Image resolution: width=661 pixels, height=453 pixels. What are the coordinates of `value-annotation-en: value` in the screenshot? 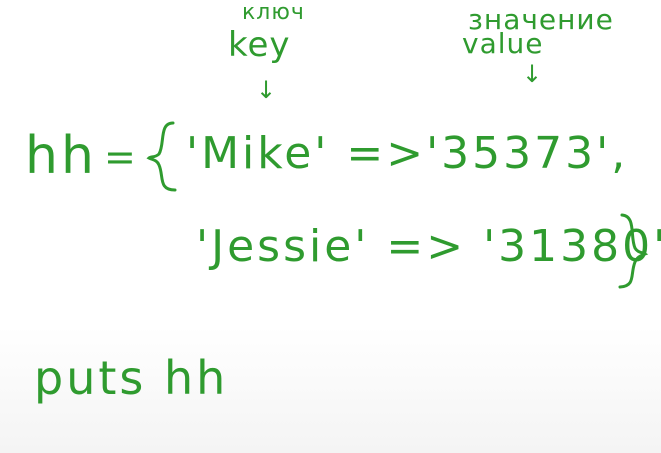 It's located at (503, 43).